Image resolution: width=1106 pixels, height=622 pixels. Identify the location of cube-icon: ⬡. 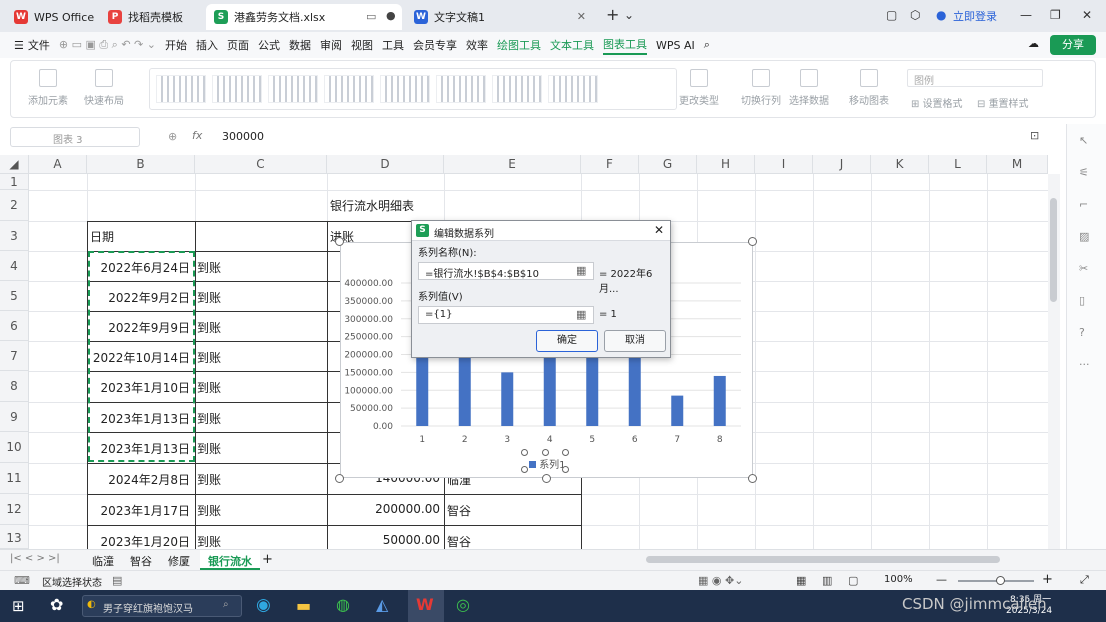
(915, 15).